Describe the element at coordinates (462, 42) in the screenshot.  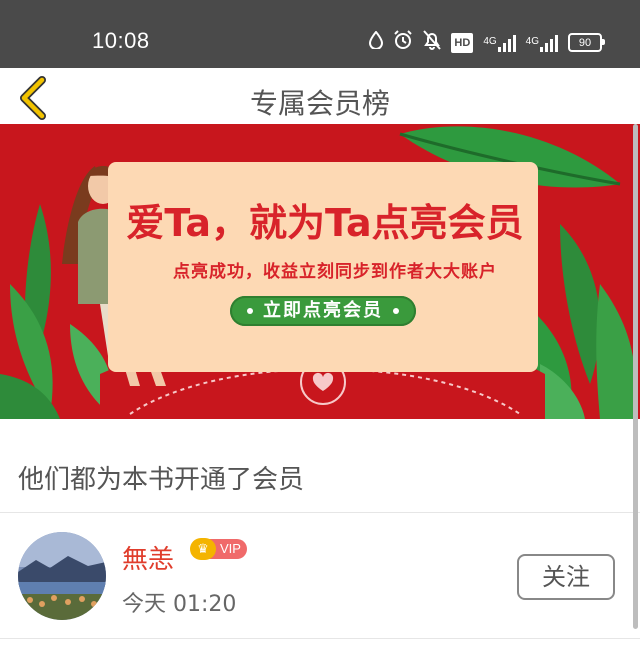
I see `hd-icon: HD` at that location.